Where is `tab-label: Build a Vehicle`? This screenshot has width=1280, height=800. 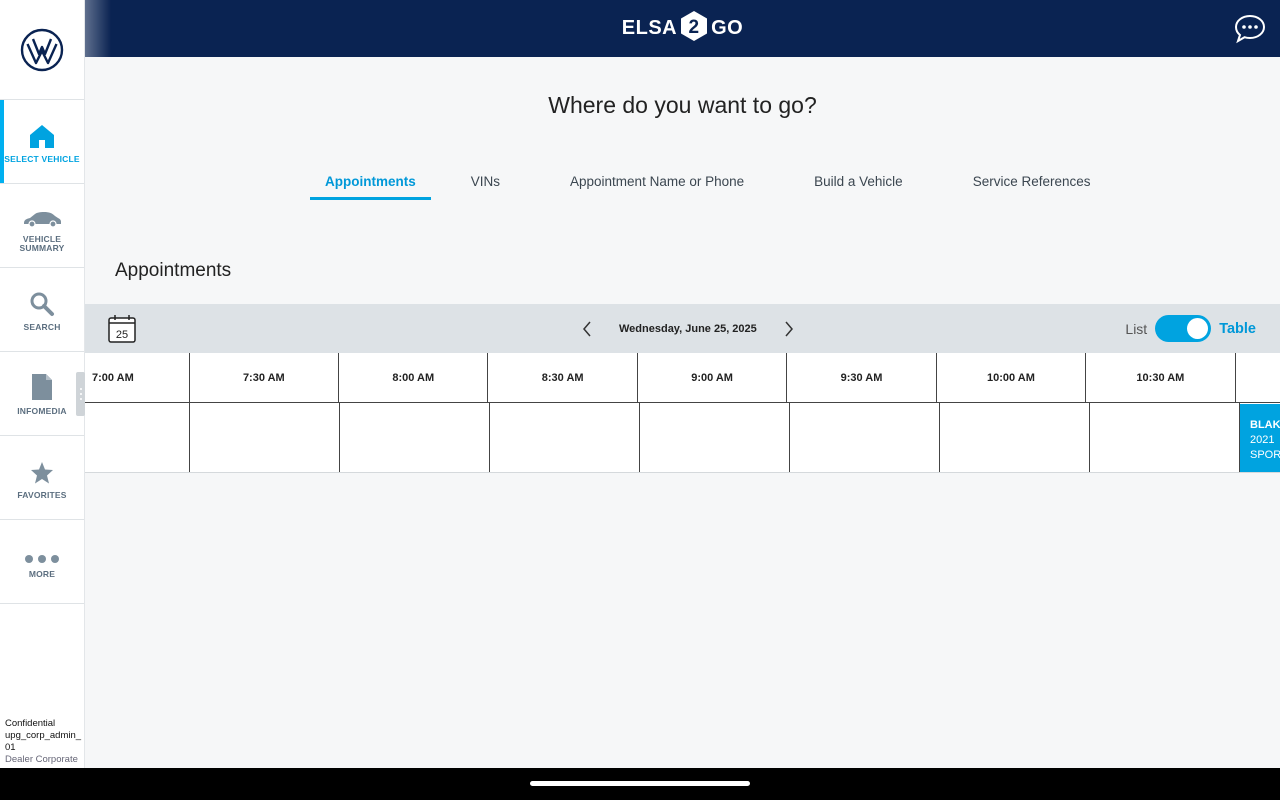
tab-label: Build a Vehicle is located at coordinates (858, 181).